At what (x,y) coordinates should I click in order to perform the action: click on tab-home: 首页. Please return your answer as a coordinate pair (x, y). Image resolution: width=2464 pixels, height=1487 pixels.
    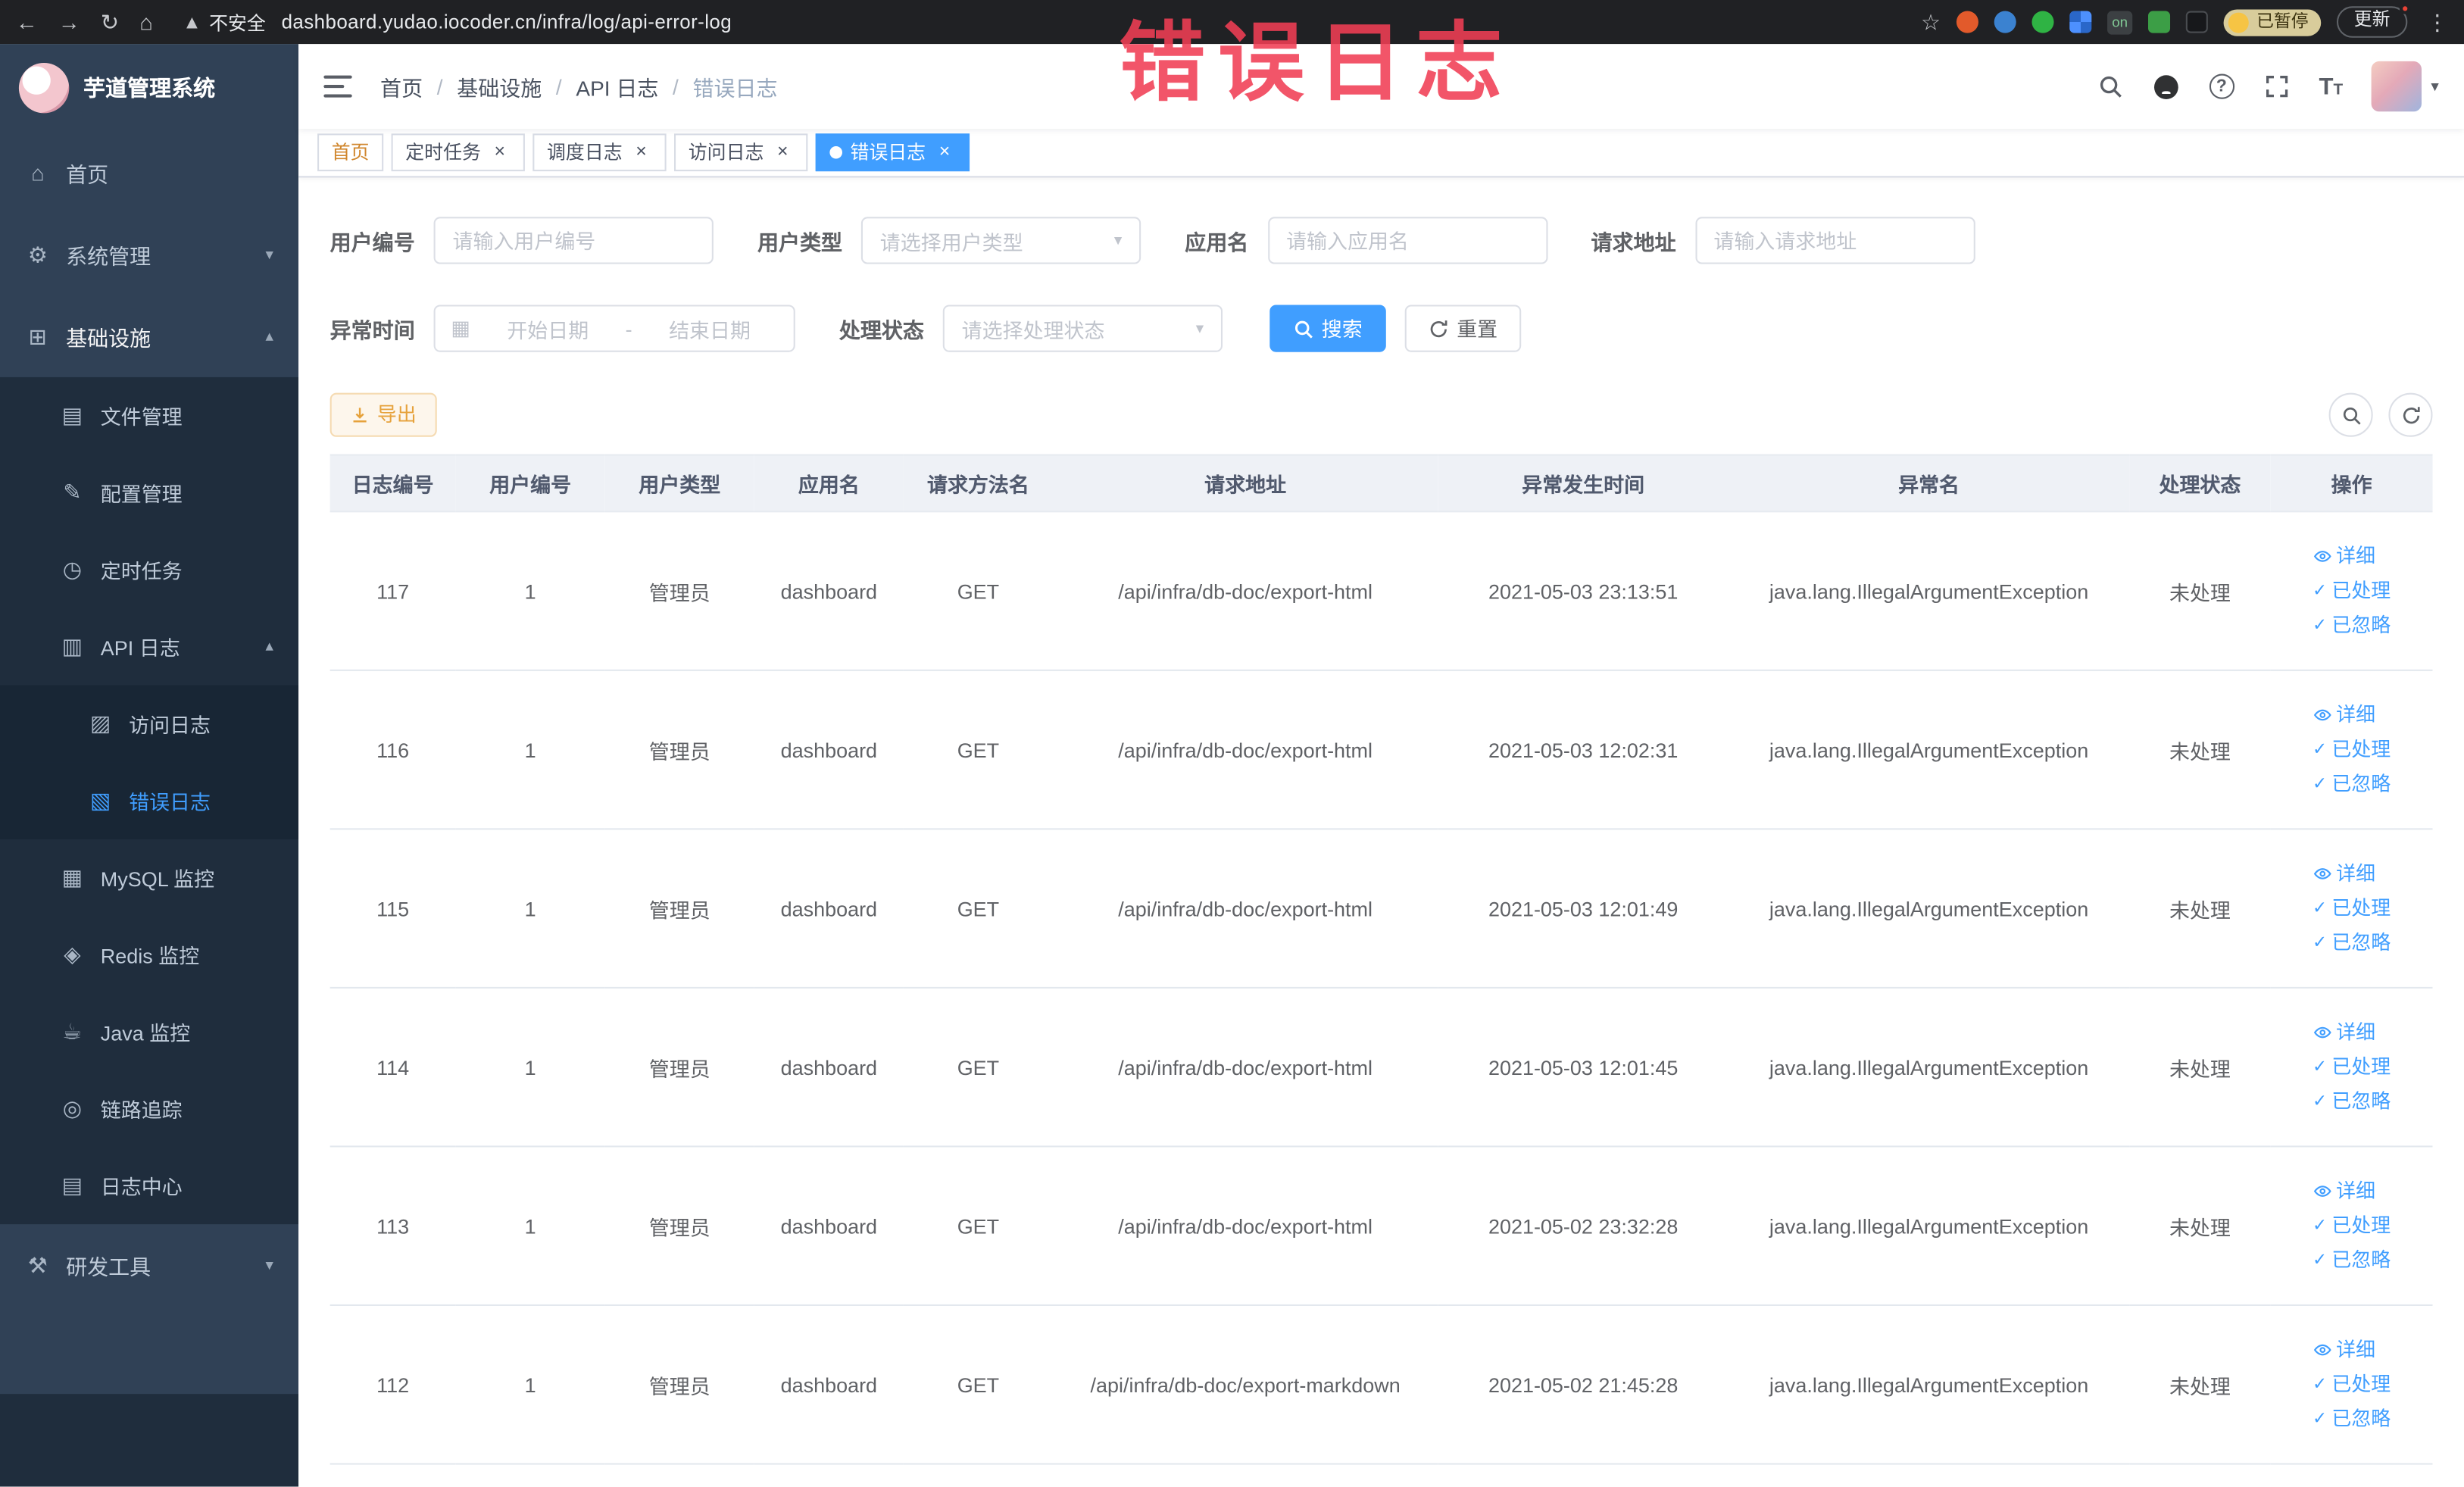
    Looking at the image, I should click on (350, 152).